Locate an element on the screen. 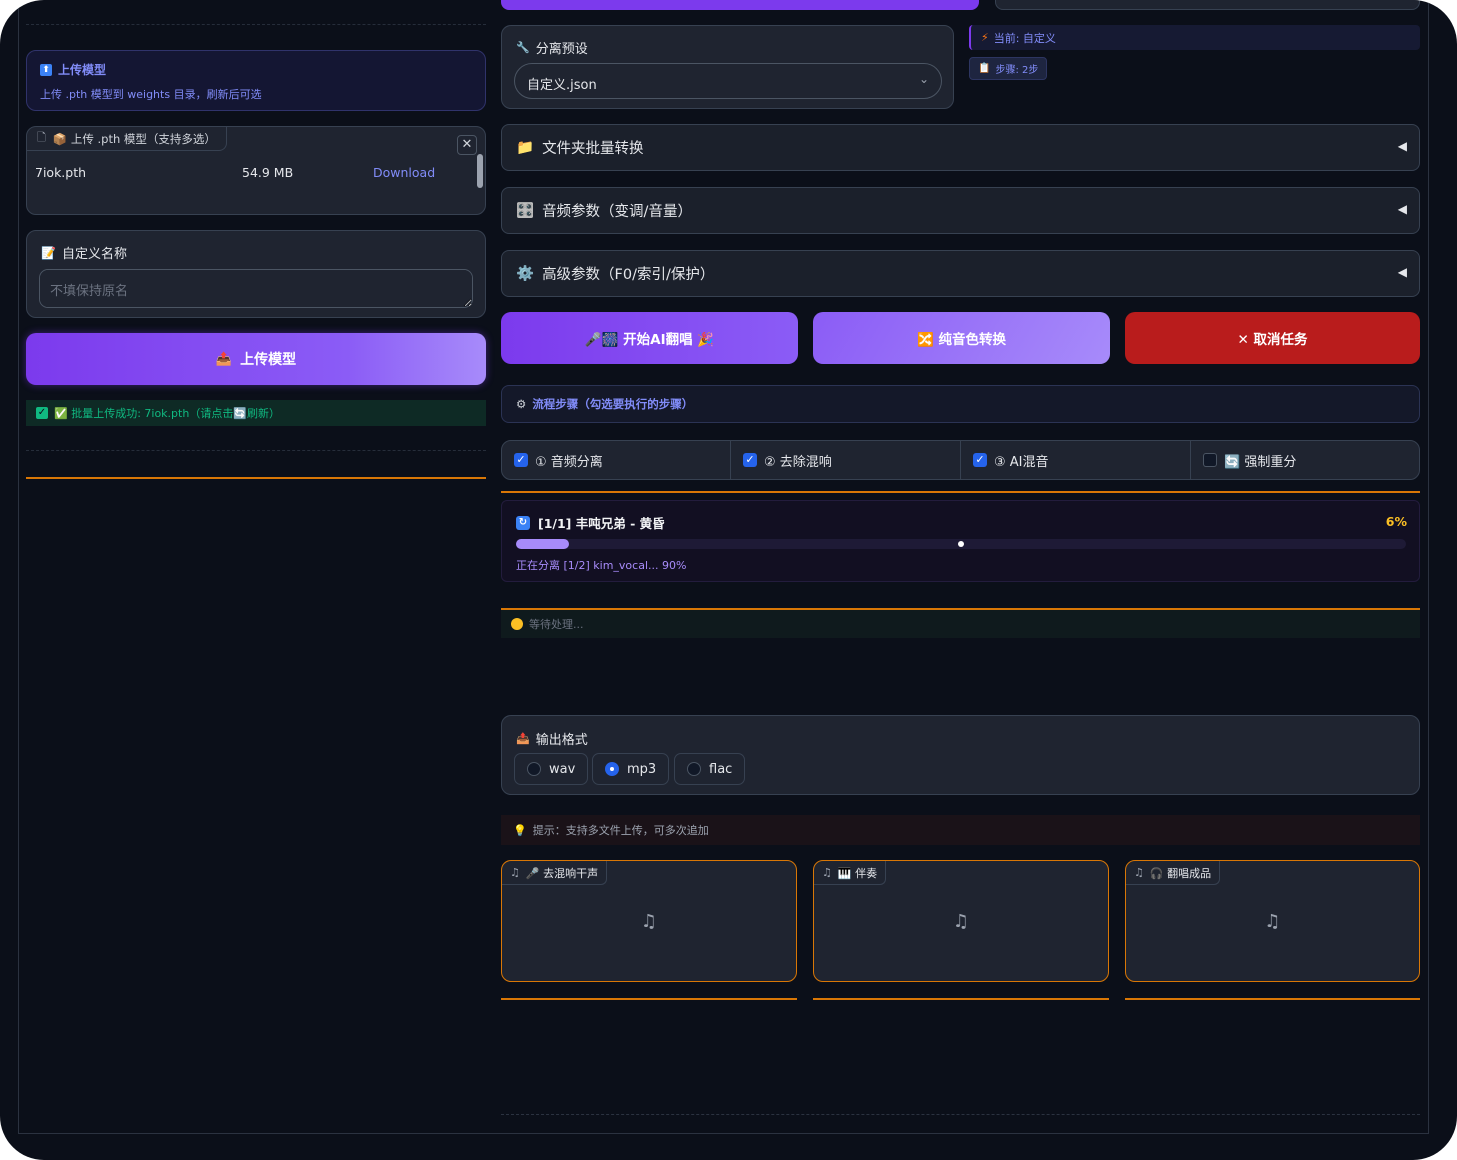 The image size is (1457, 1160). accordion-batch-convert: 📁 文件夹批量转换 ◀ is located at coordinates (960, 147).